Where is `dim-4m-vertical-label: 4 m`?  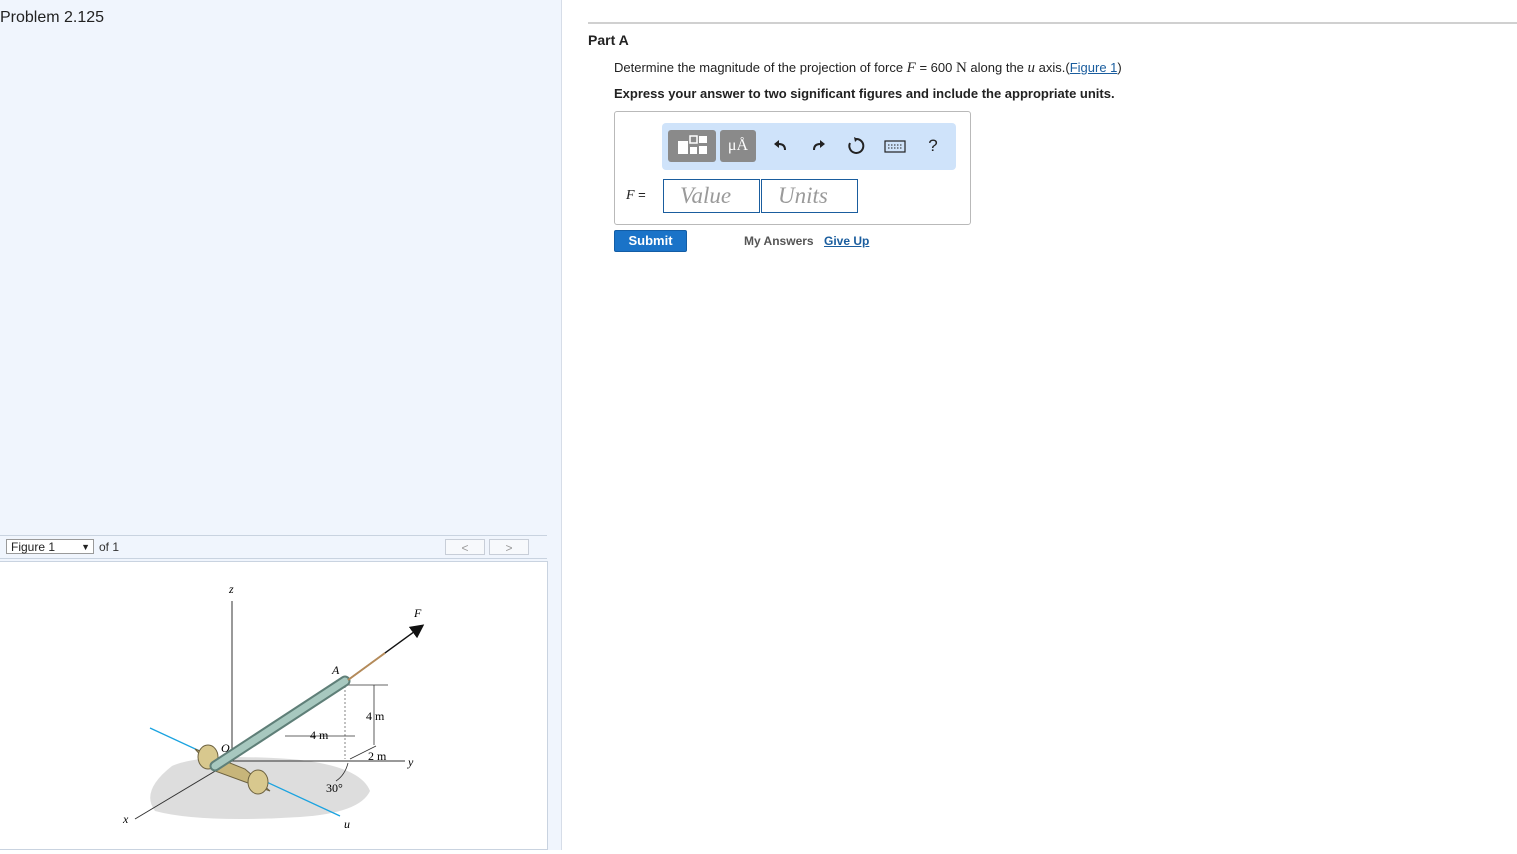 dim-4m-vertical-label: 4 m is located at coordinates (375, 716).